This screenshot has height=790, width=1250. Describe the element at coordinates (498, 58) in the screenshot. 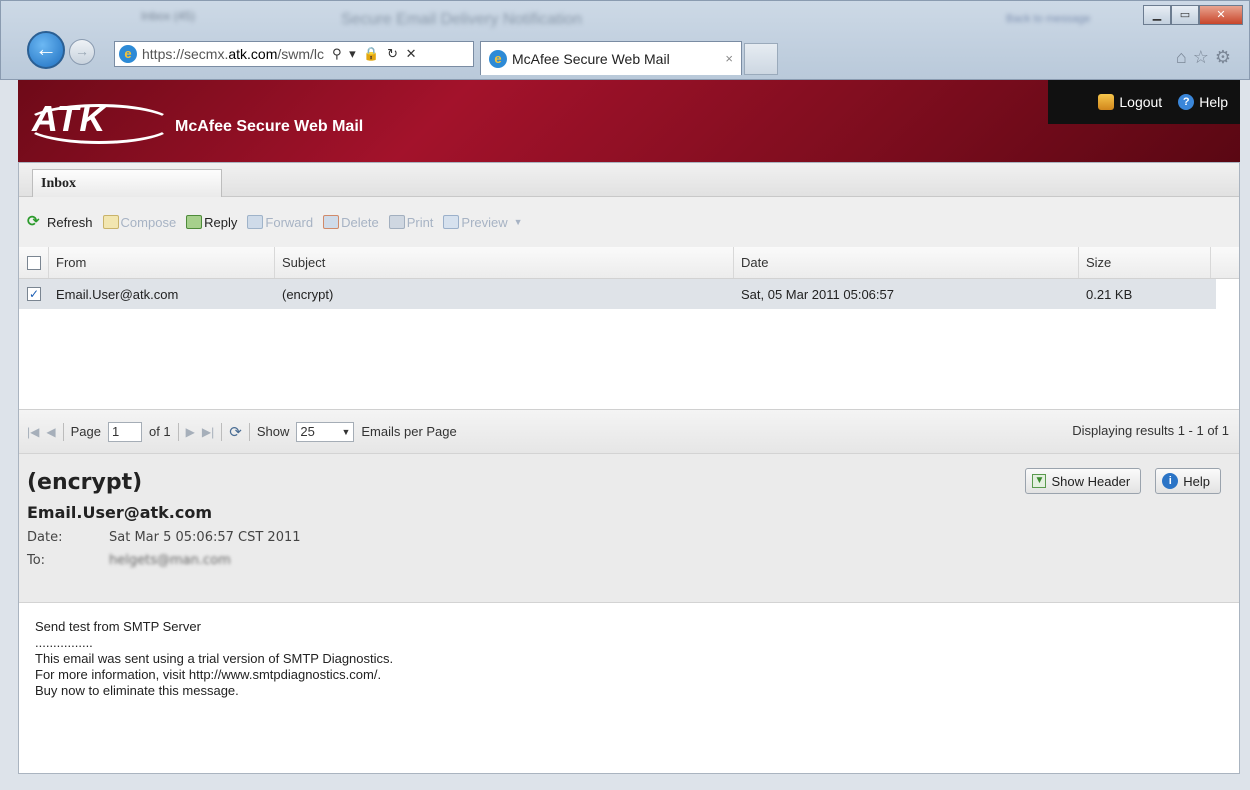

I see `tab-favicon-icon: e` at that location.